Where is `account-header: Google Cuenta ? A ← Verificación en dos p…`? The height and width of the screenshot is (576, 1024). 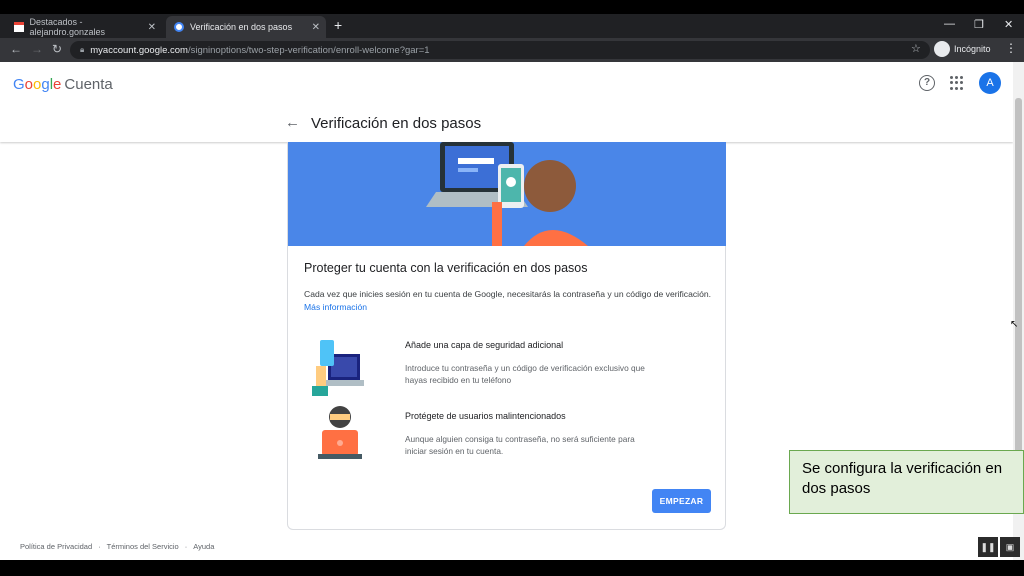
account-header: Google Cuenta ? A ← Verificación en dos p… is located at coordinates (506, 102).